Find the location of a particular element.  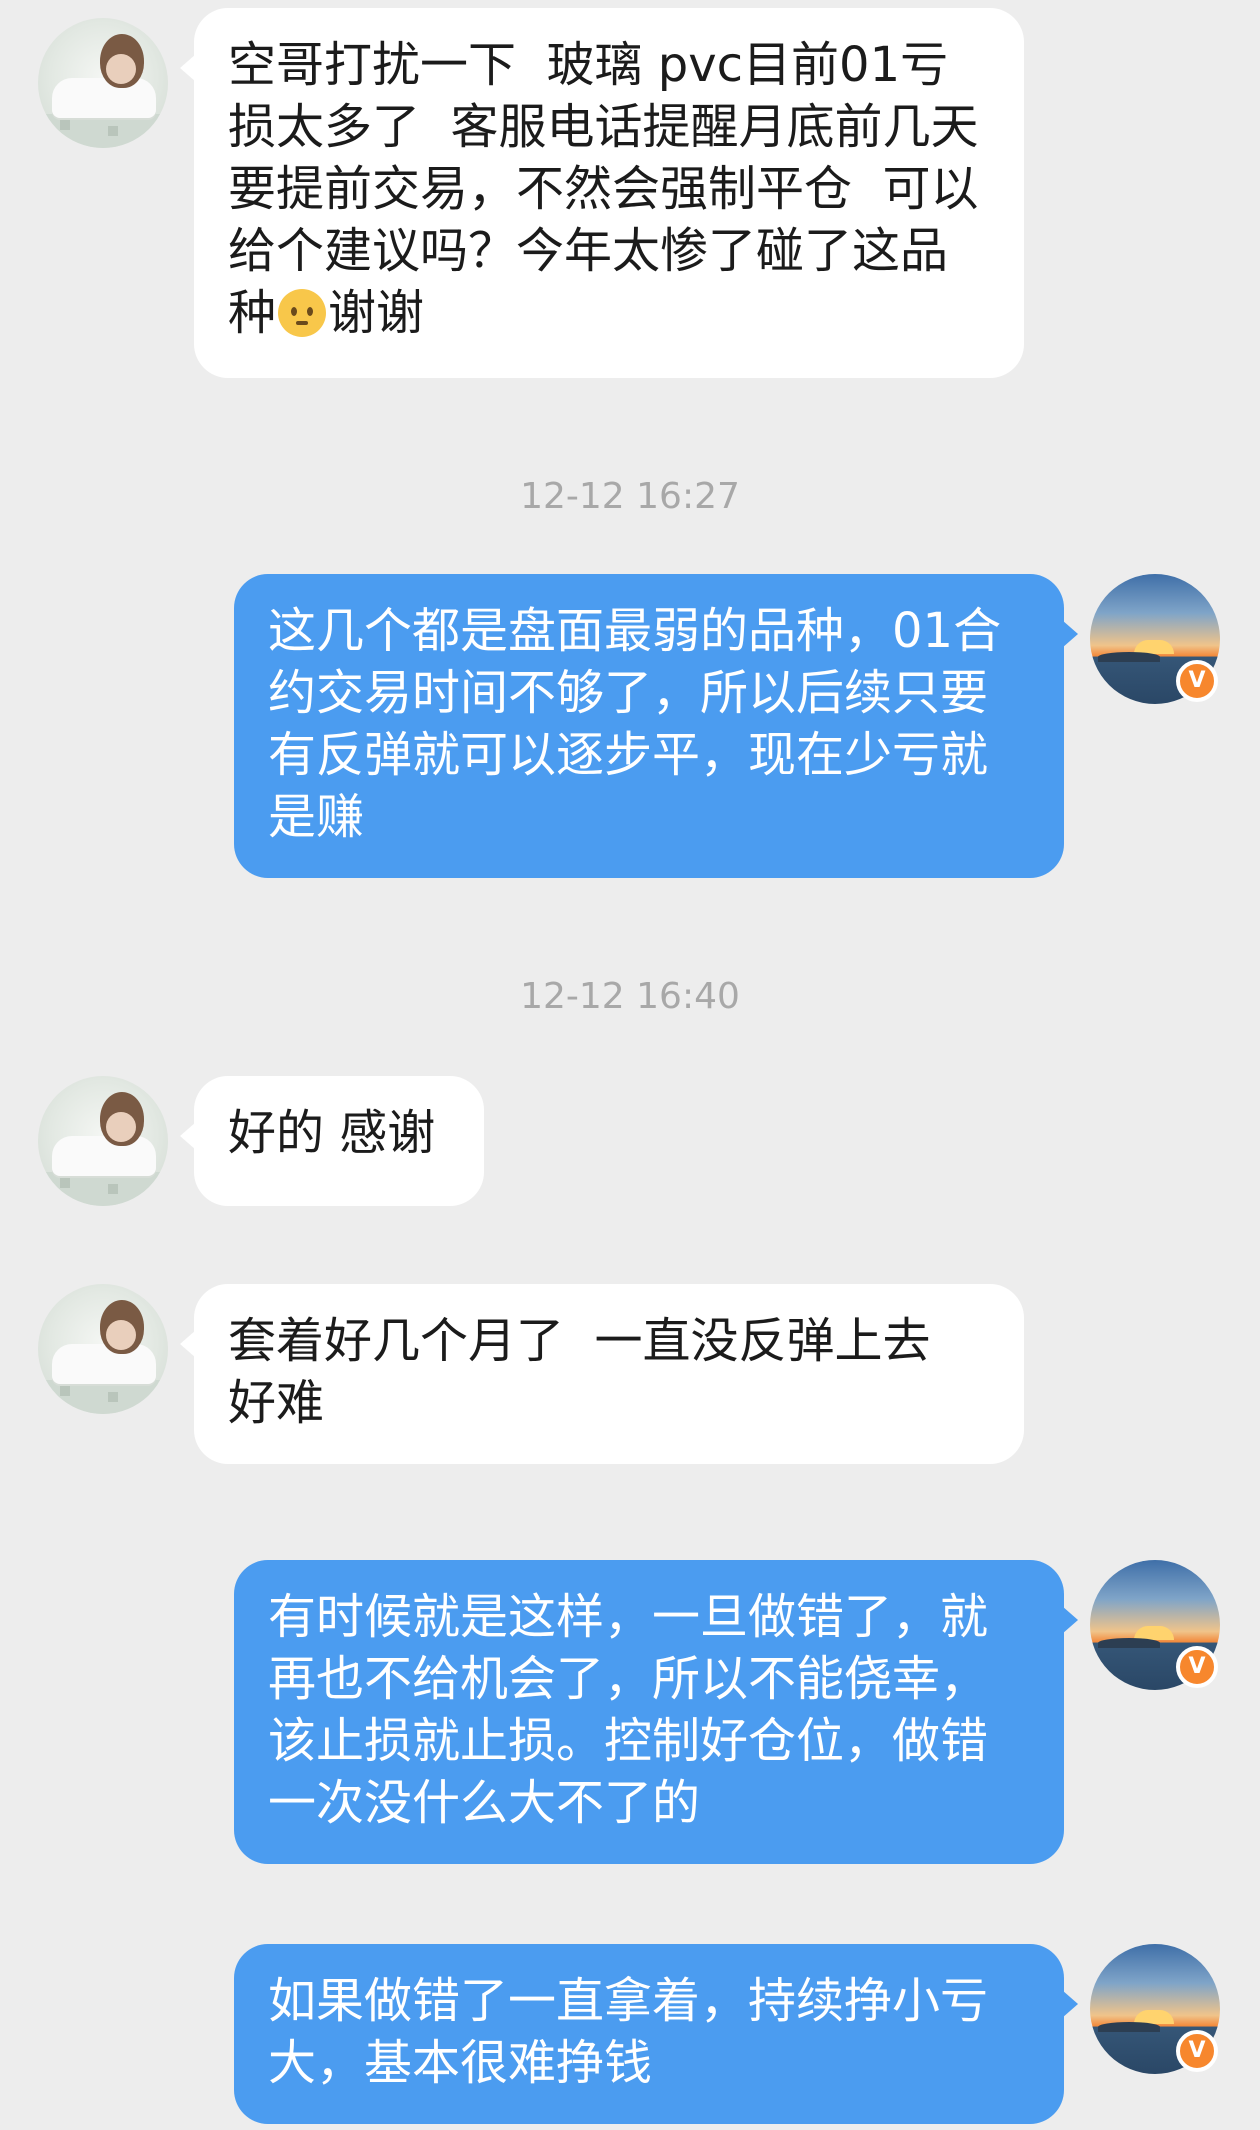

message-bubble: 套着好几个月了 一直没反弹上去 好难 is located at coordinates (602, 1374).